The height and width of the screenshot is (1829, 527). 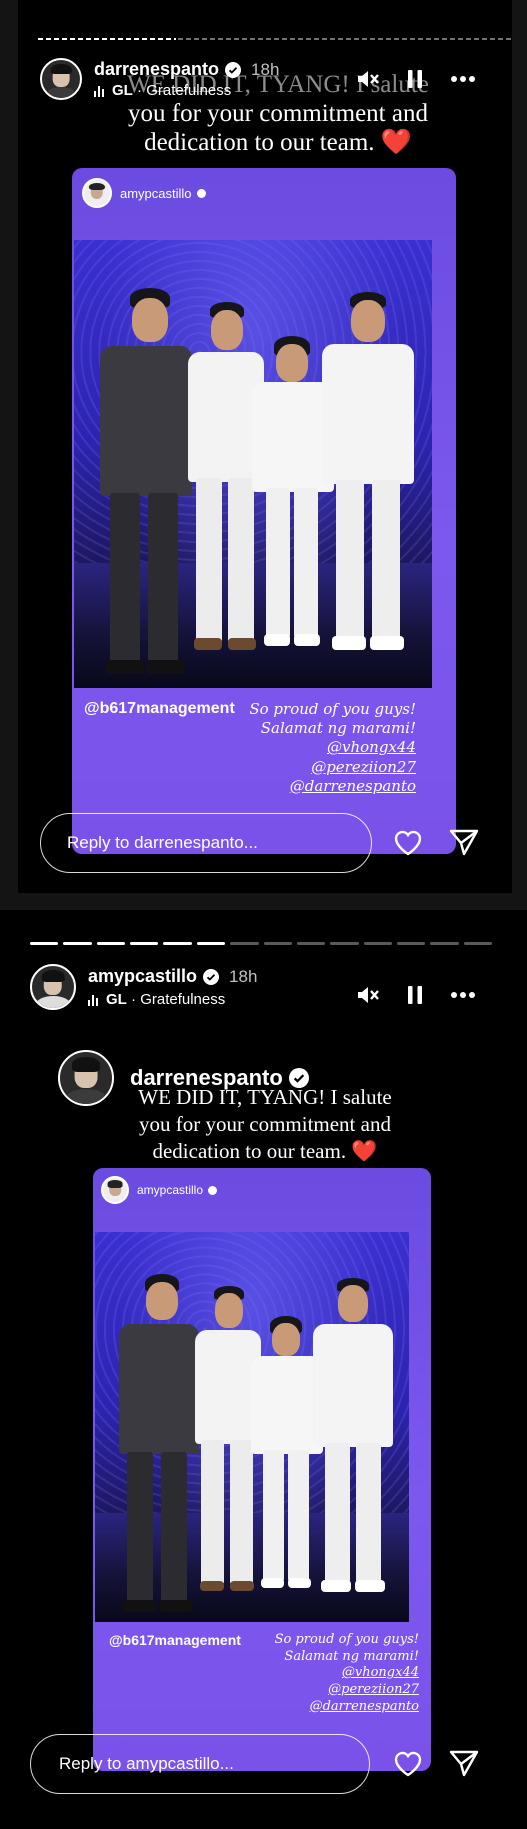 I want to click on story-header: amypcastillo 18h GL · Gratefulness, so click(x=143, y=987).